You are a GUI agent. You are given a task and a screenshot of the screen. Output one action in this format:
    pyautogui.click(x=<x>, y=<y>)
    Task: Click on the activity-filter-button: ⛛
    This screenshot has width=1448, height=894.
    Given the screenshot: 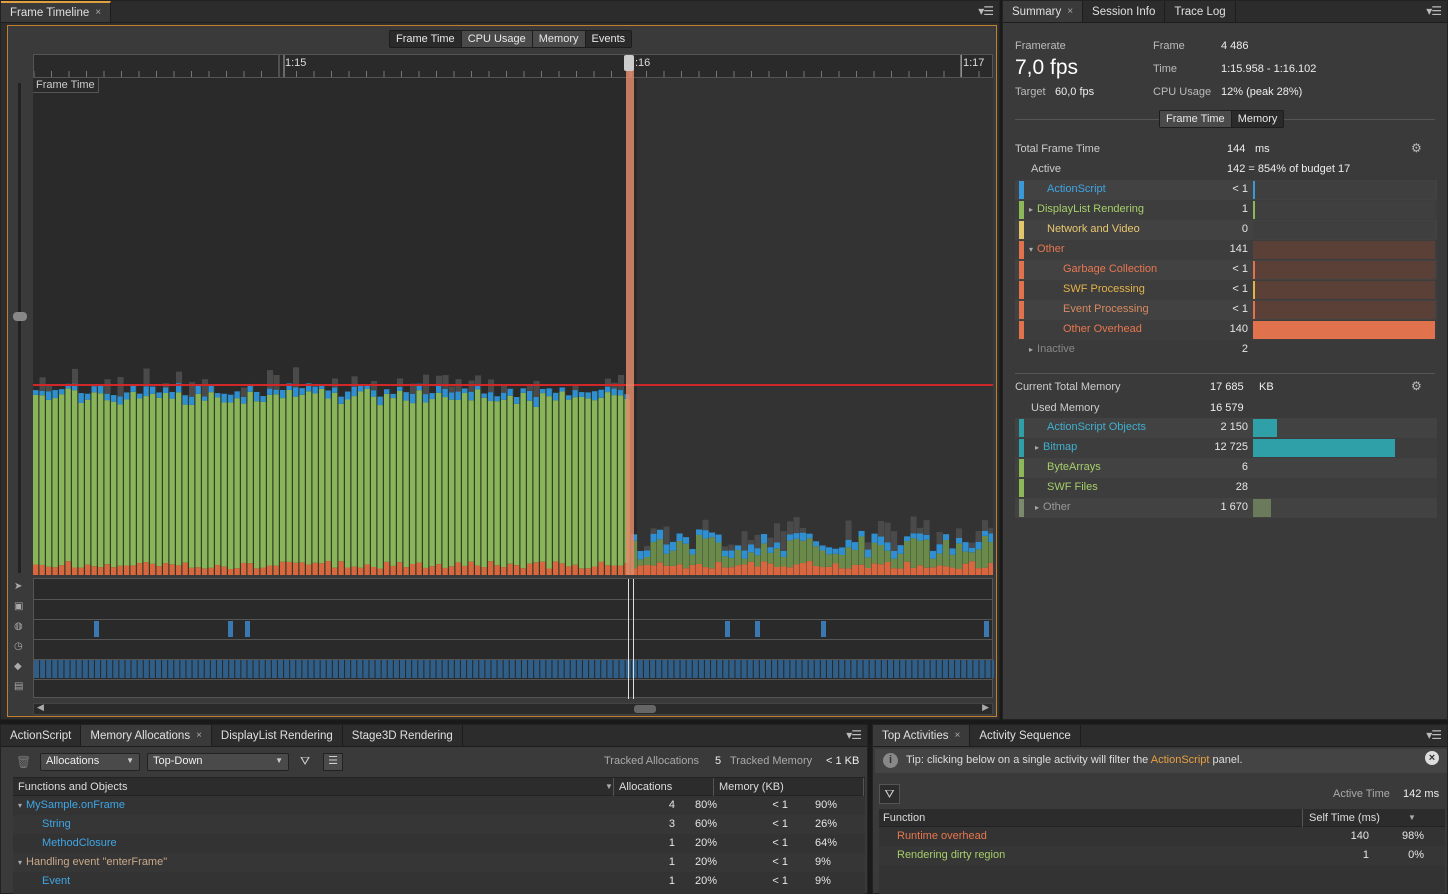 What is the action you would take?
    pyautogui.click(x=889, y=794)
    